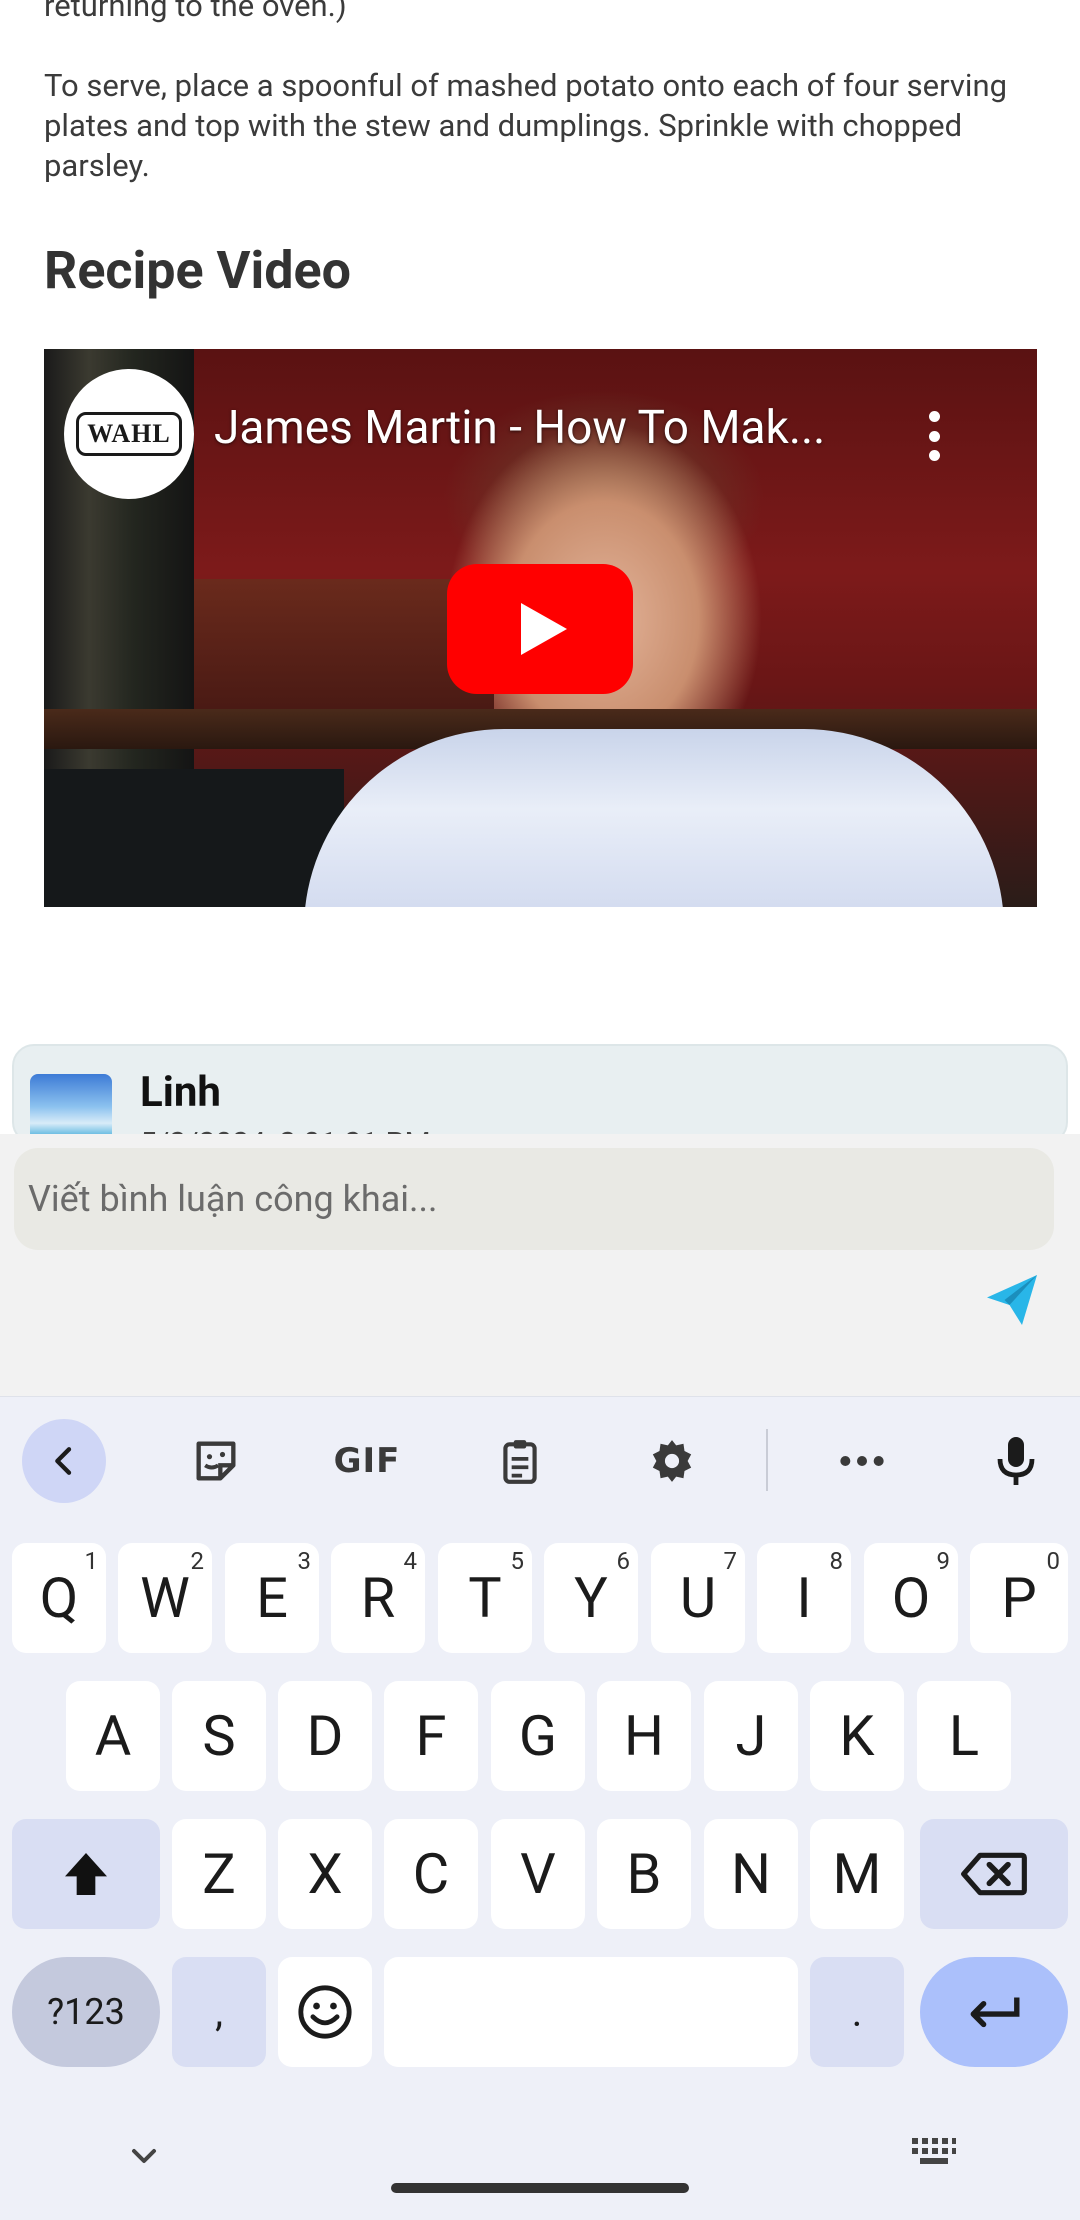 This screenshot has width=1080, height=2220. I want to click on more-horiz-icon, so click(862, 1461).